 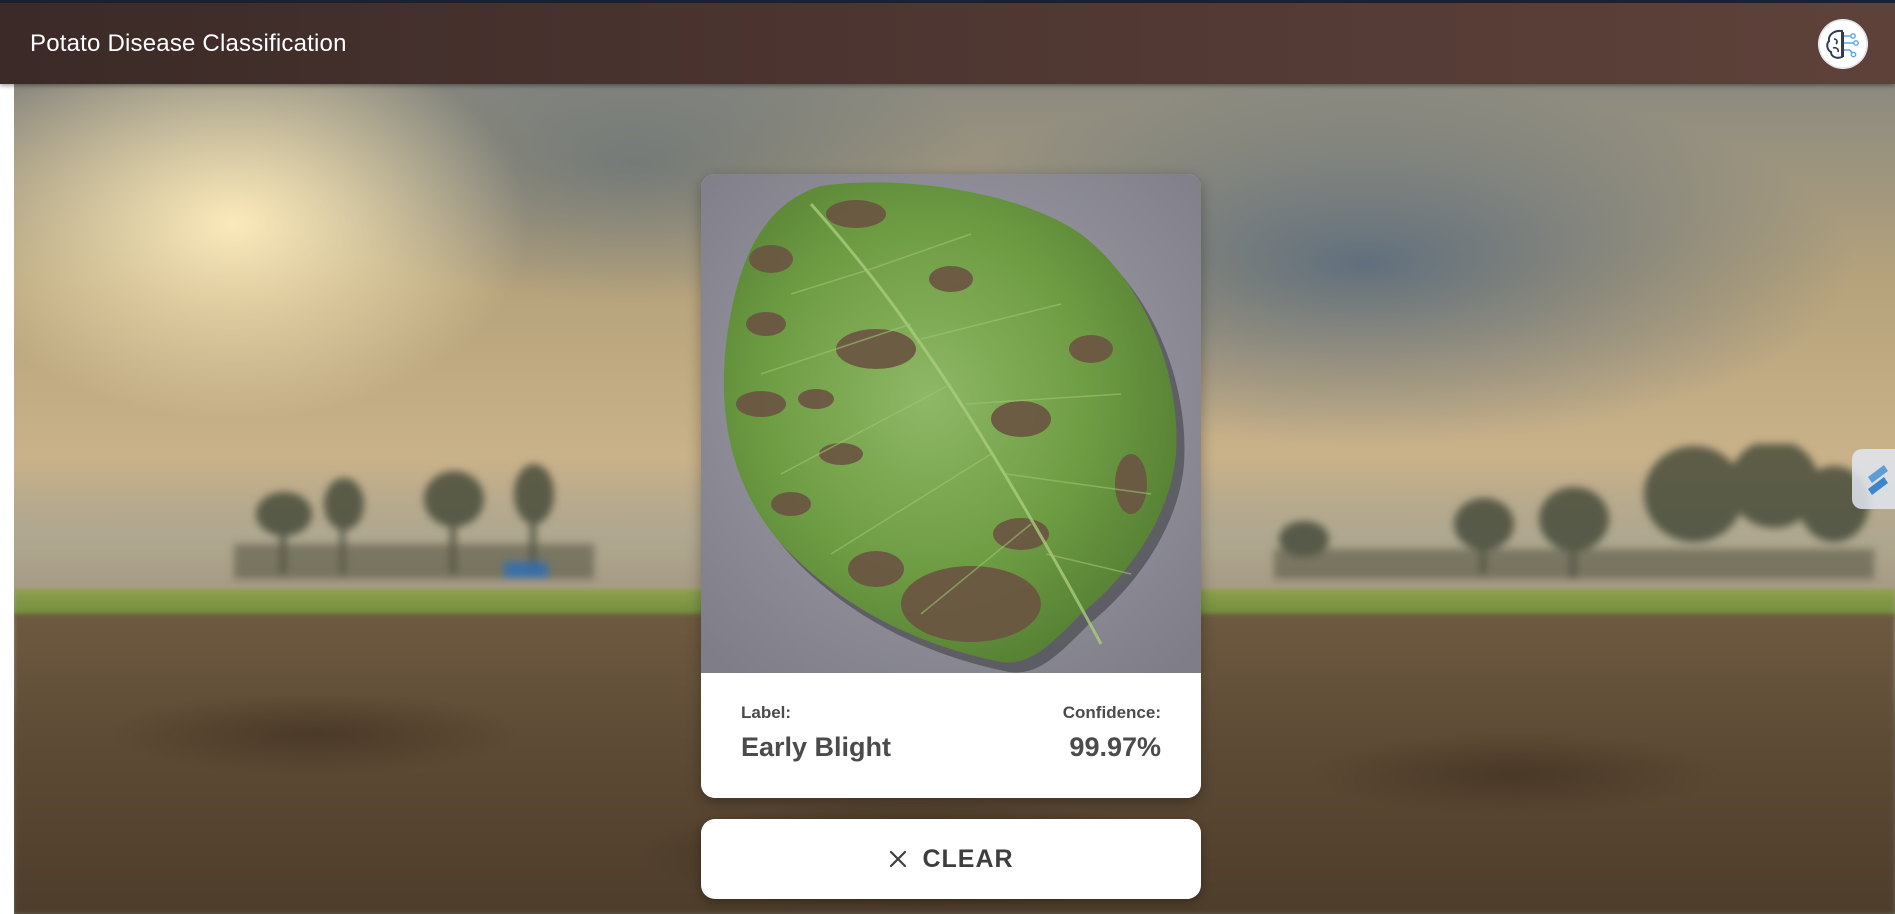 I want to click on confidence-value: 99.97%, so click(x=1115, y=747).